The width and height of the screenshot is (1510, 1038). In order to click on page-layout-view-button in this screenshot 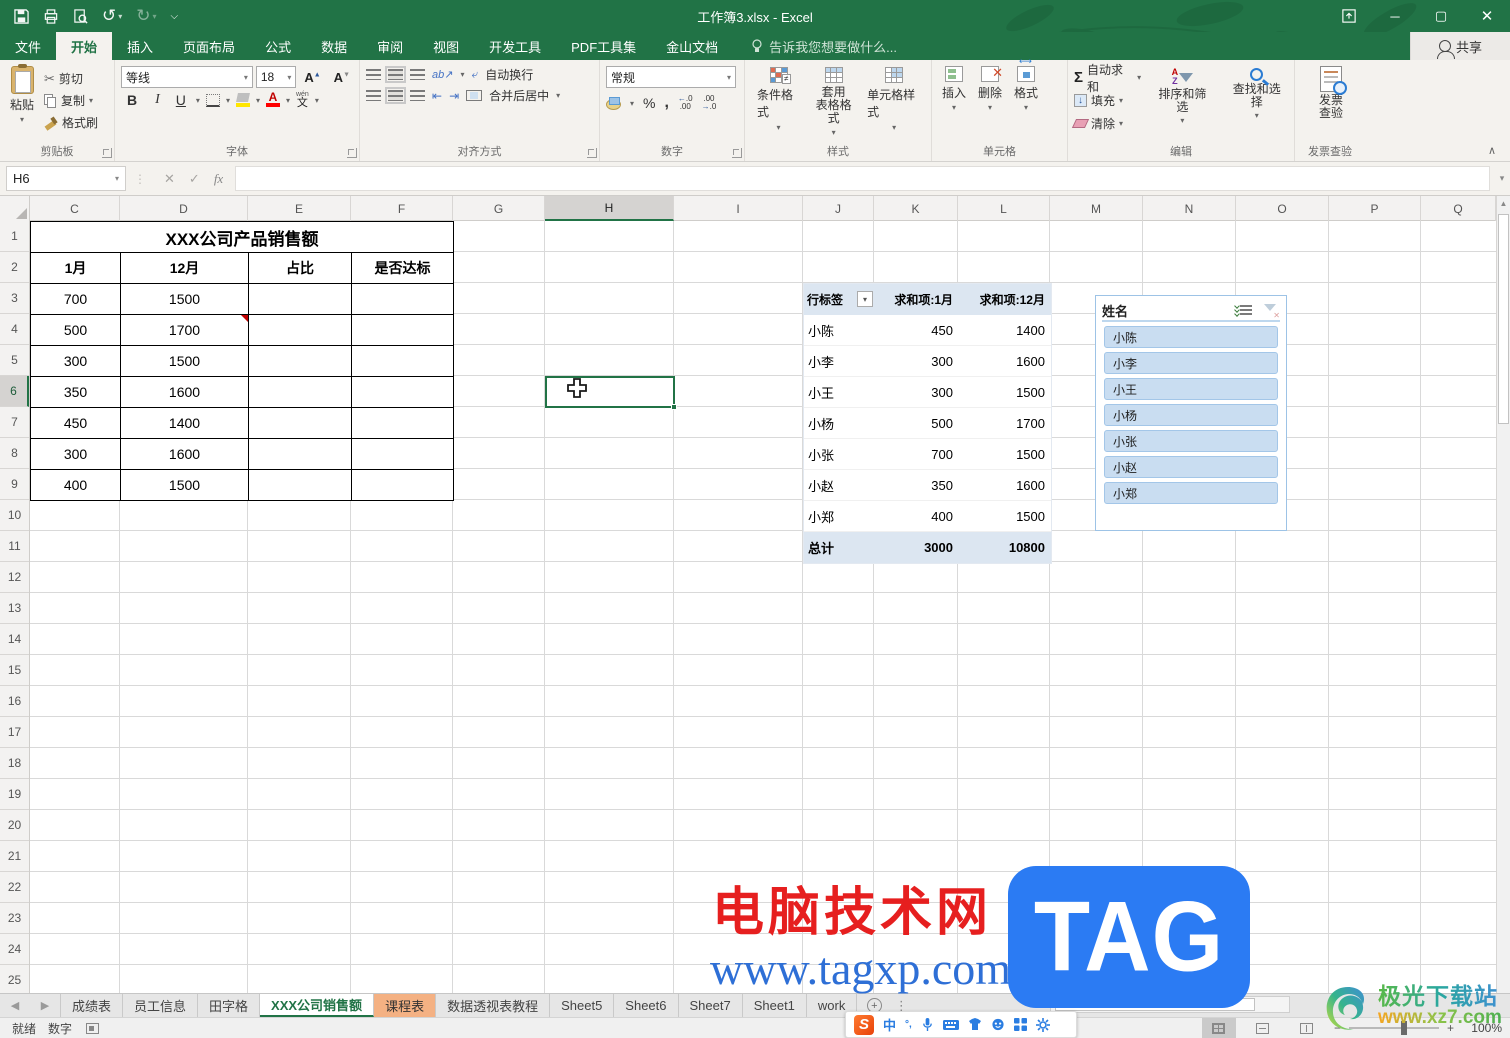, I will do `click(1263, 1028)`.